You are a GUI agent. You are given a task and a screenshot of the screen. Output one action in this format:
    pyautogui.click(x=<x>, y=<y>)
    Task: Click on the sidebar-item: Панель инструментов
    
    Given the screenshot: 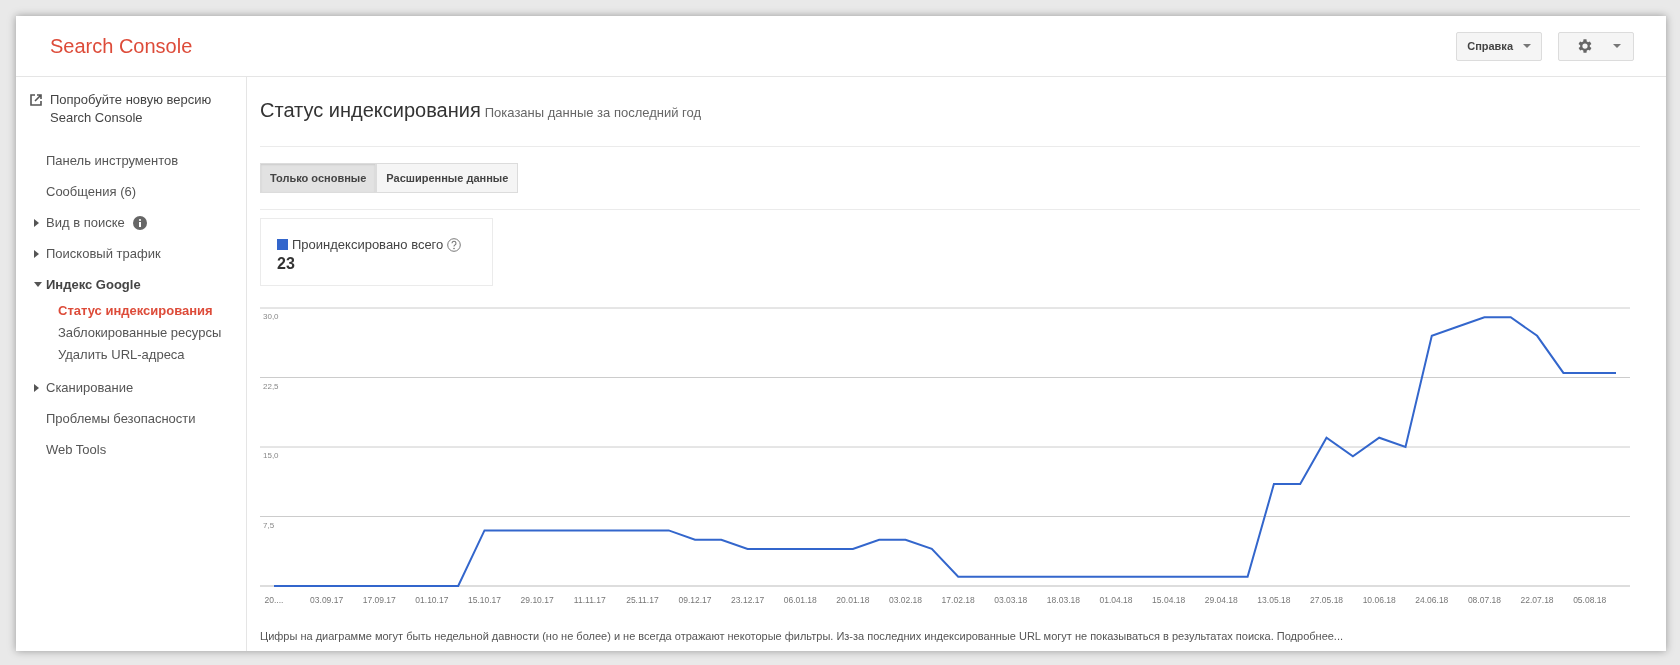 What is the action you would take?
    pyautogui.click(x=131, y=160)
    